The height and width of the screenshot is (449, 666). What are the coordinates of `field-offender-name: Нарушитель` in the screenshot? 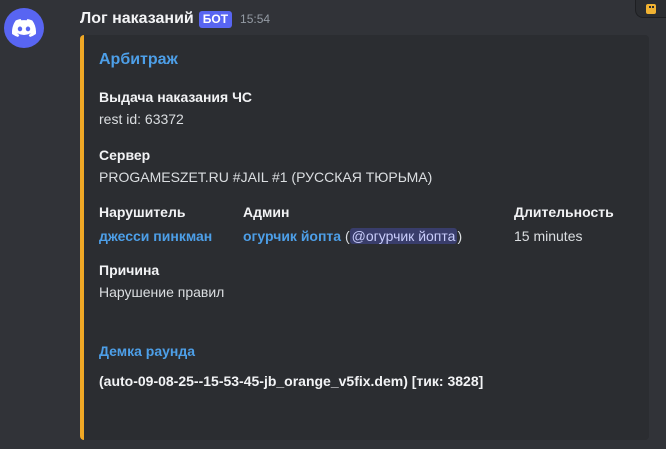 It's located at (142, 212).